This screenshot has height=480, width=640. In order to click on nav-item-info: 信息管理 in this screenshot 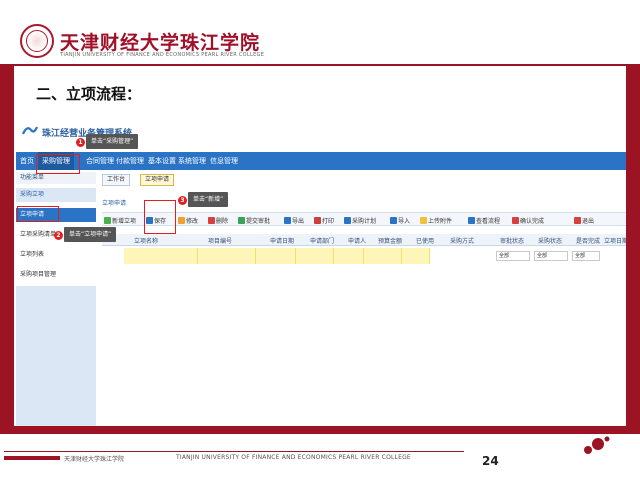, I will do `click(224, 161)`.